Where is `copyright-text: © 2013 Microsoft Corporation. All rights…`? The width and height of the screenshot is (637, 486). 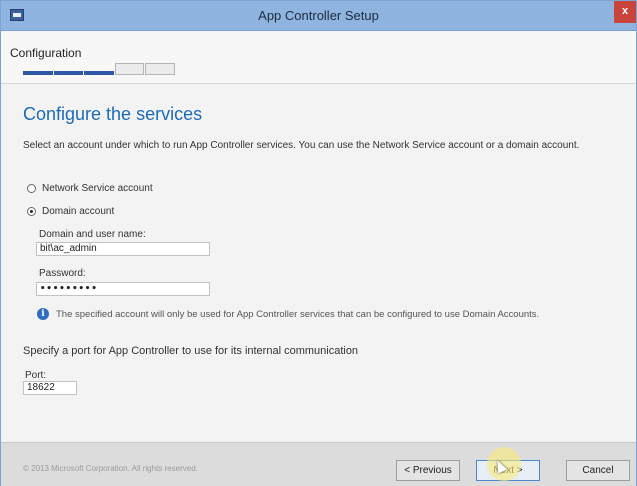
copyright-text: © 2013 Microsoft Corporation. All rights… is located at coordinates (110, 468).